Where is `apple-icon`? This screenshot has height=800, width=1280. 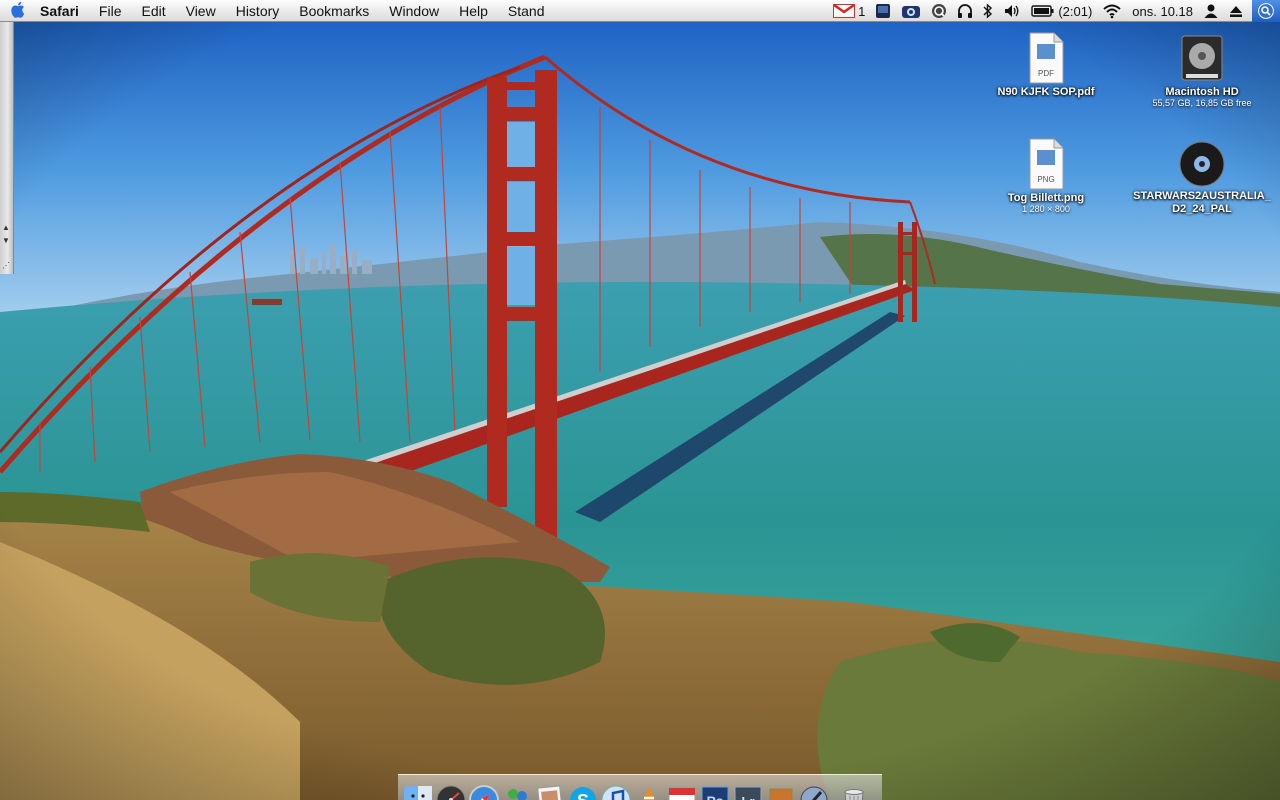
apple-icon is located at coordinates (17, 11).